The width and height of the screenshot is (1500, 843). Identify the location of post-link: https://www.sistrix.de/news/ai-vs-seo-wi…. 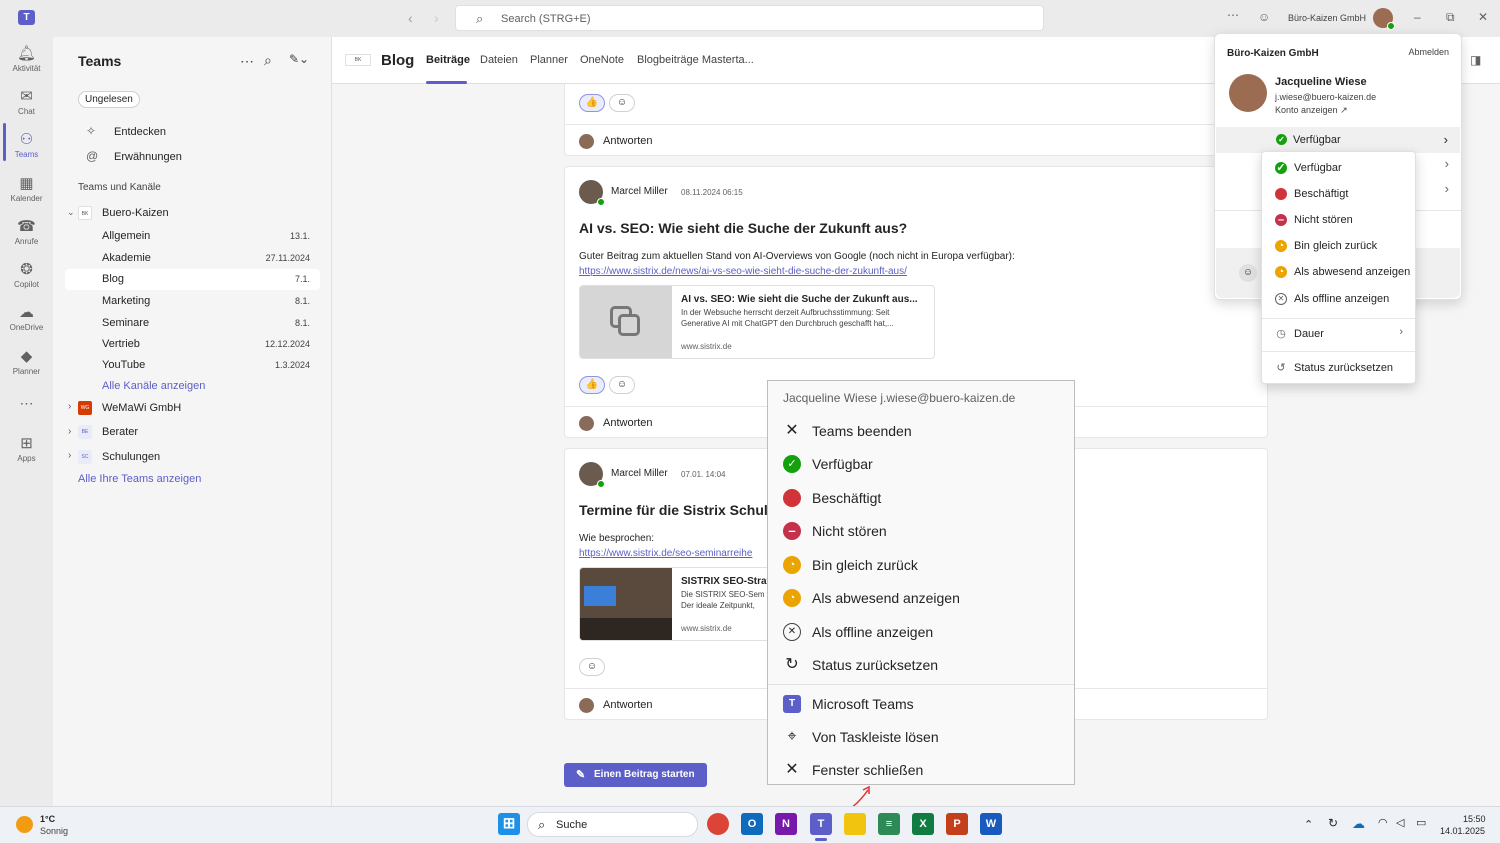
(743, 271).